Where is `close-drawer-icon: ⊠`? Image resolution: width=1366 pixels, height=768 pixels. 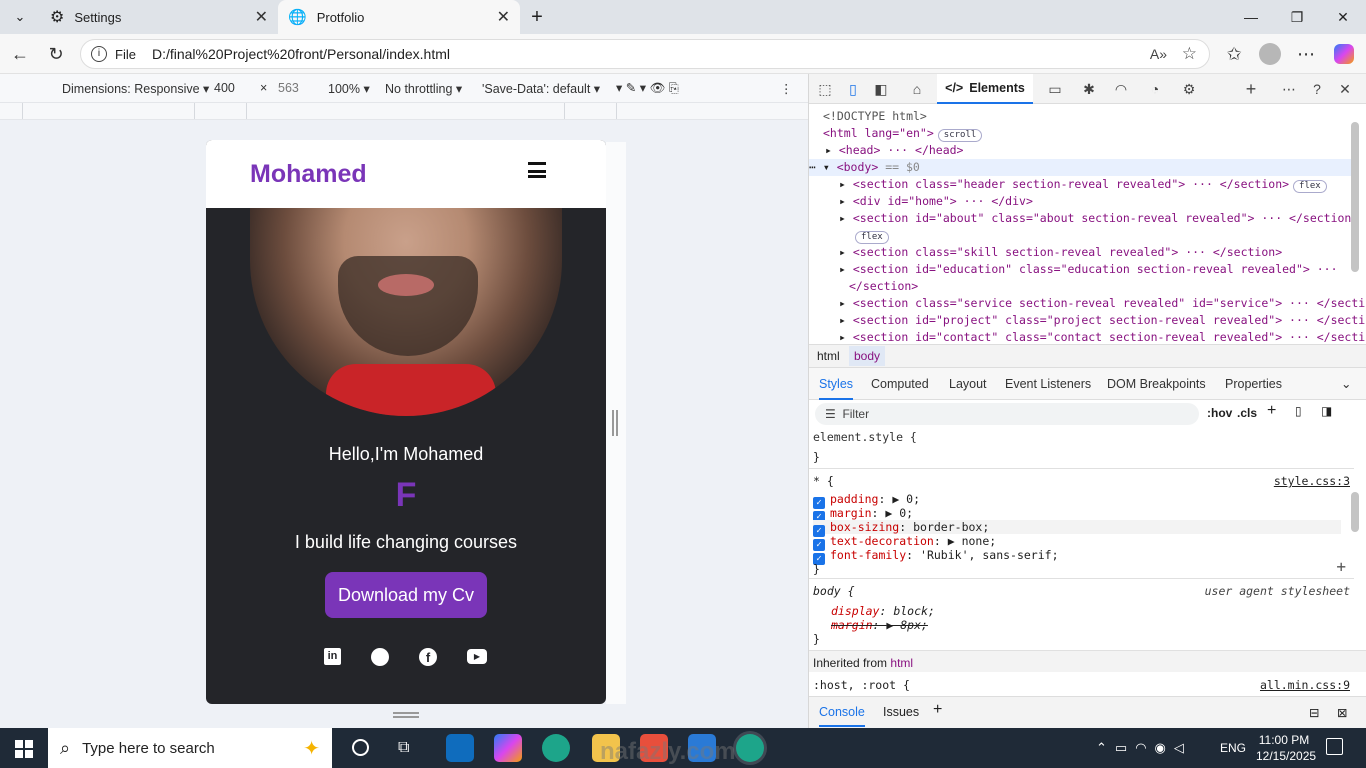
close-drawer-icon: ⊠ is located at coordinates (1342, 712).